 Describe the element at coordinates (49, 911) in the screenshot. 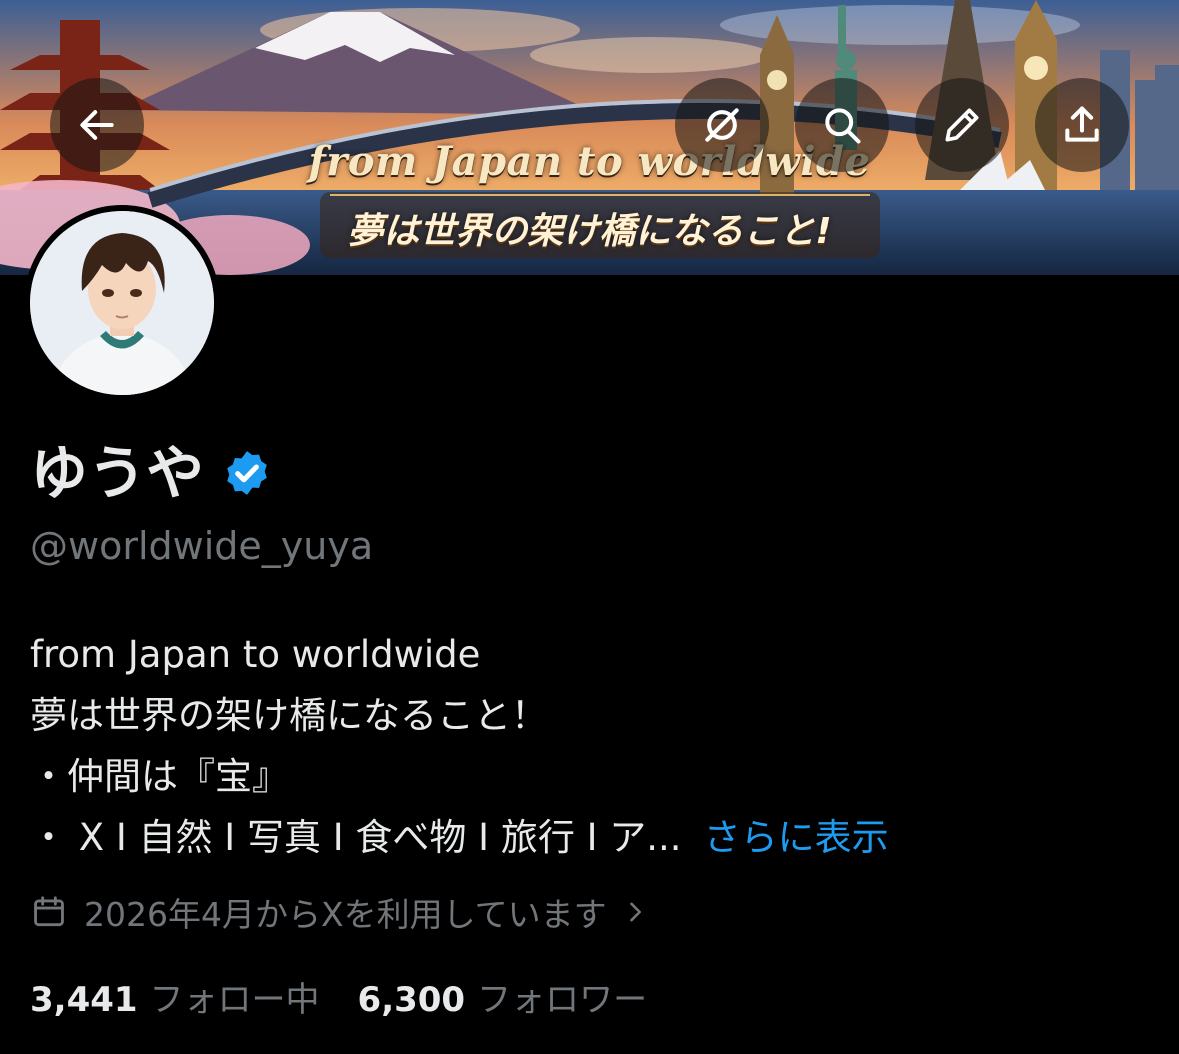

I see `calendar-icon` at that location.